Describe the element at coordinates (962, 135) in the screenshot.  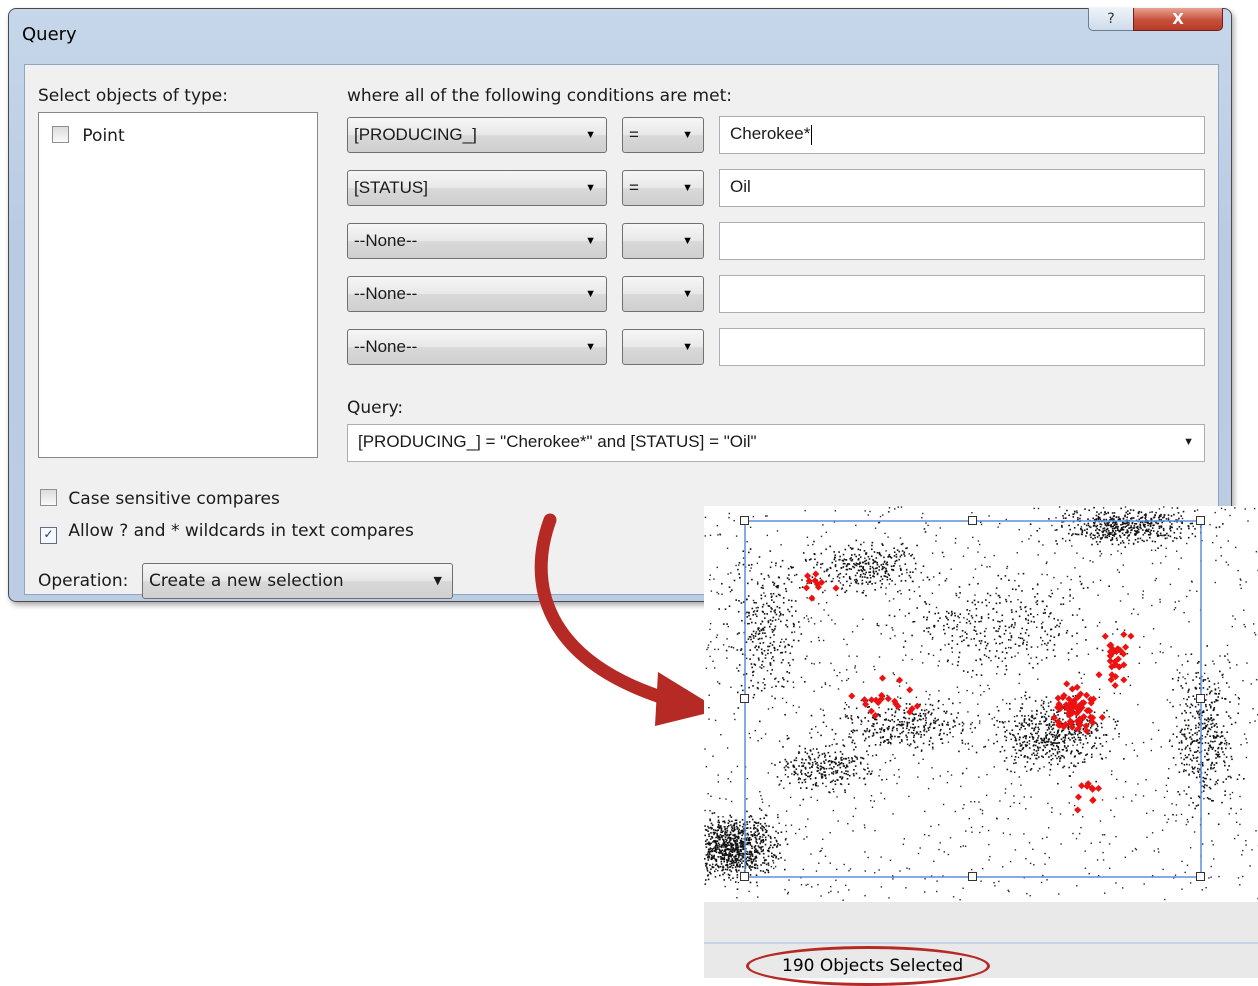
I see `value-input-1: Cherokee*` at that location.